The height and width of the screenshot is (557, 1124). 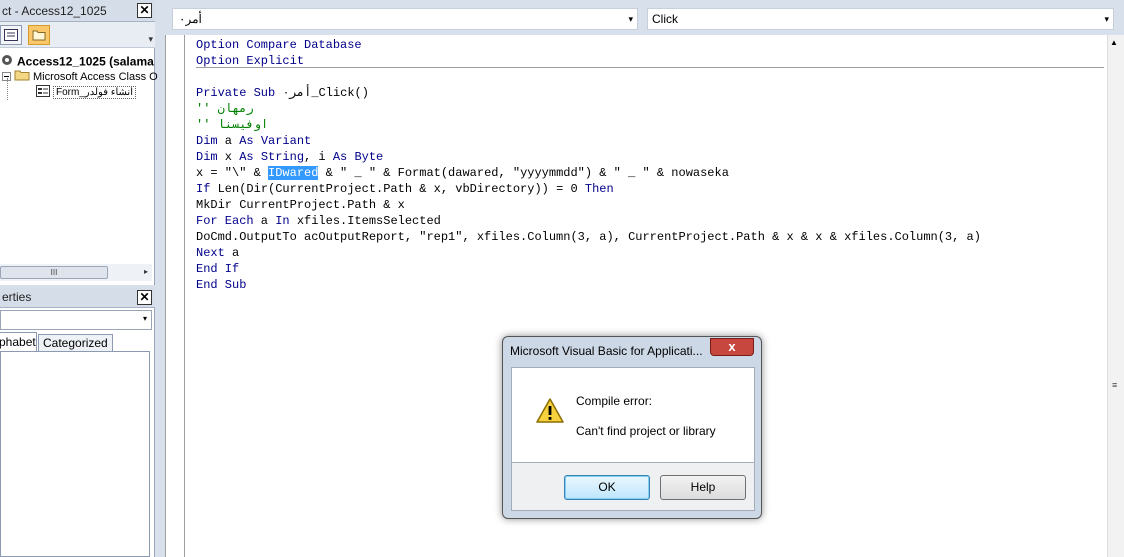 What do you see at coordinates (7, 61) in the screenshot?
I see `vba-project-icon` at bounding box center [7, 61].